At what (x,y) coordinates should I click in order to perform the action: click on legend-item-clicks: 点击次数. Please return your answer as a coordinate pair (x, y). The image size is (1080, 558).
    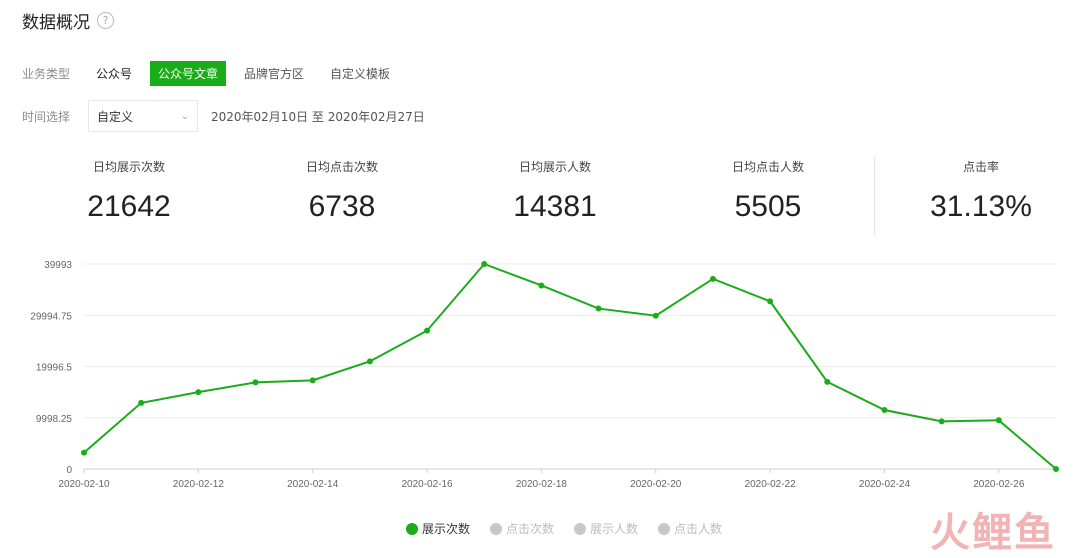
    Looking at the image, I should click on (522, 528).